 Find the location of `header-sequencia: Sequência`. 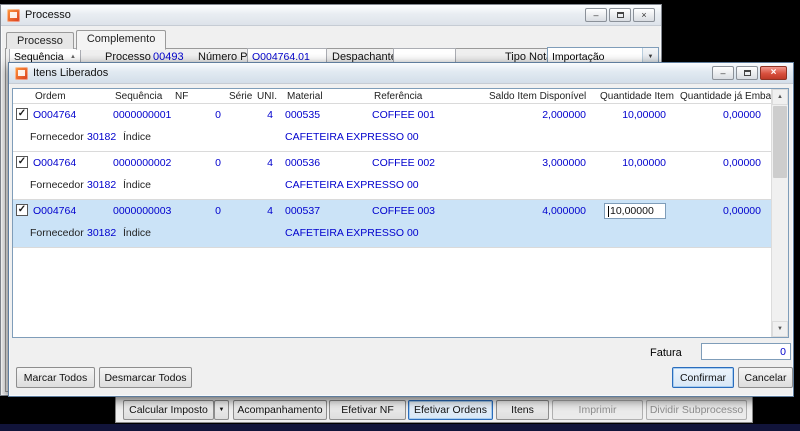

header-sequencia: Sequência is located at coordinates (143, 96).